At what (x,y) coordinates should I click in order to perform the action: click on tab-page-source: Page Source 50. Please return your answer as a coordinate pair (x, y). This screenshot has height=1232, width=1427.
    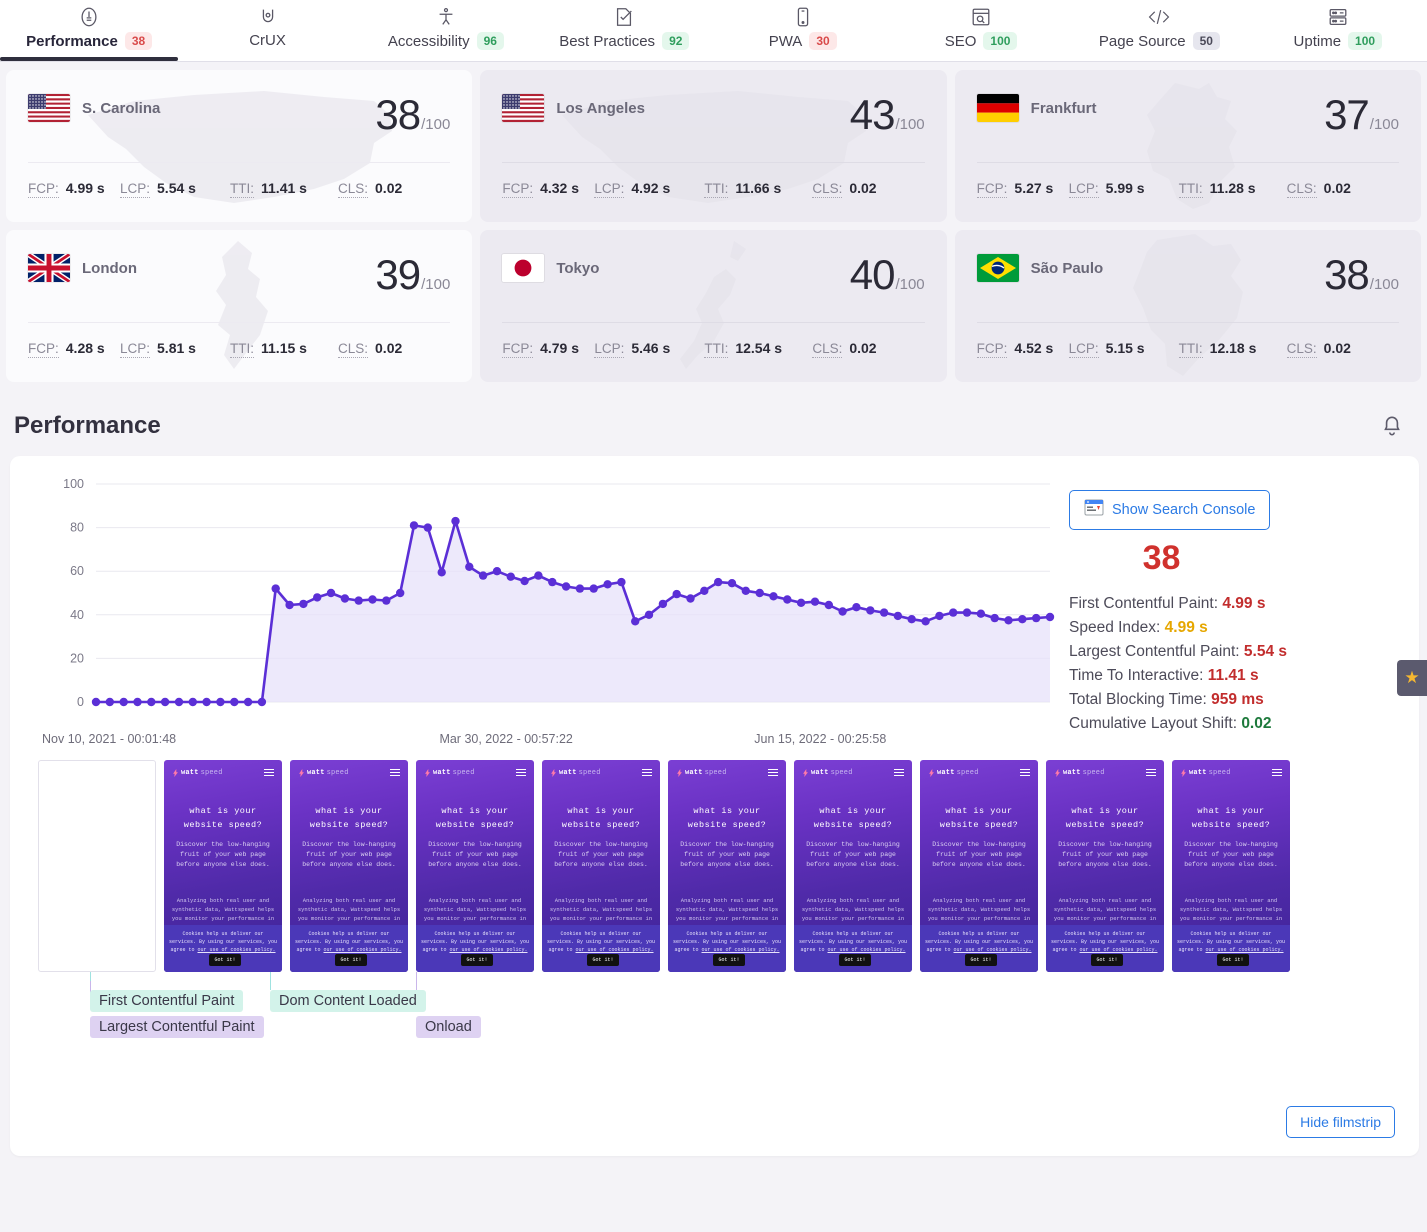
    Looking at the image, I should click on (1159, 30).